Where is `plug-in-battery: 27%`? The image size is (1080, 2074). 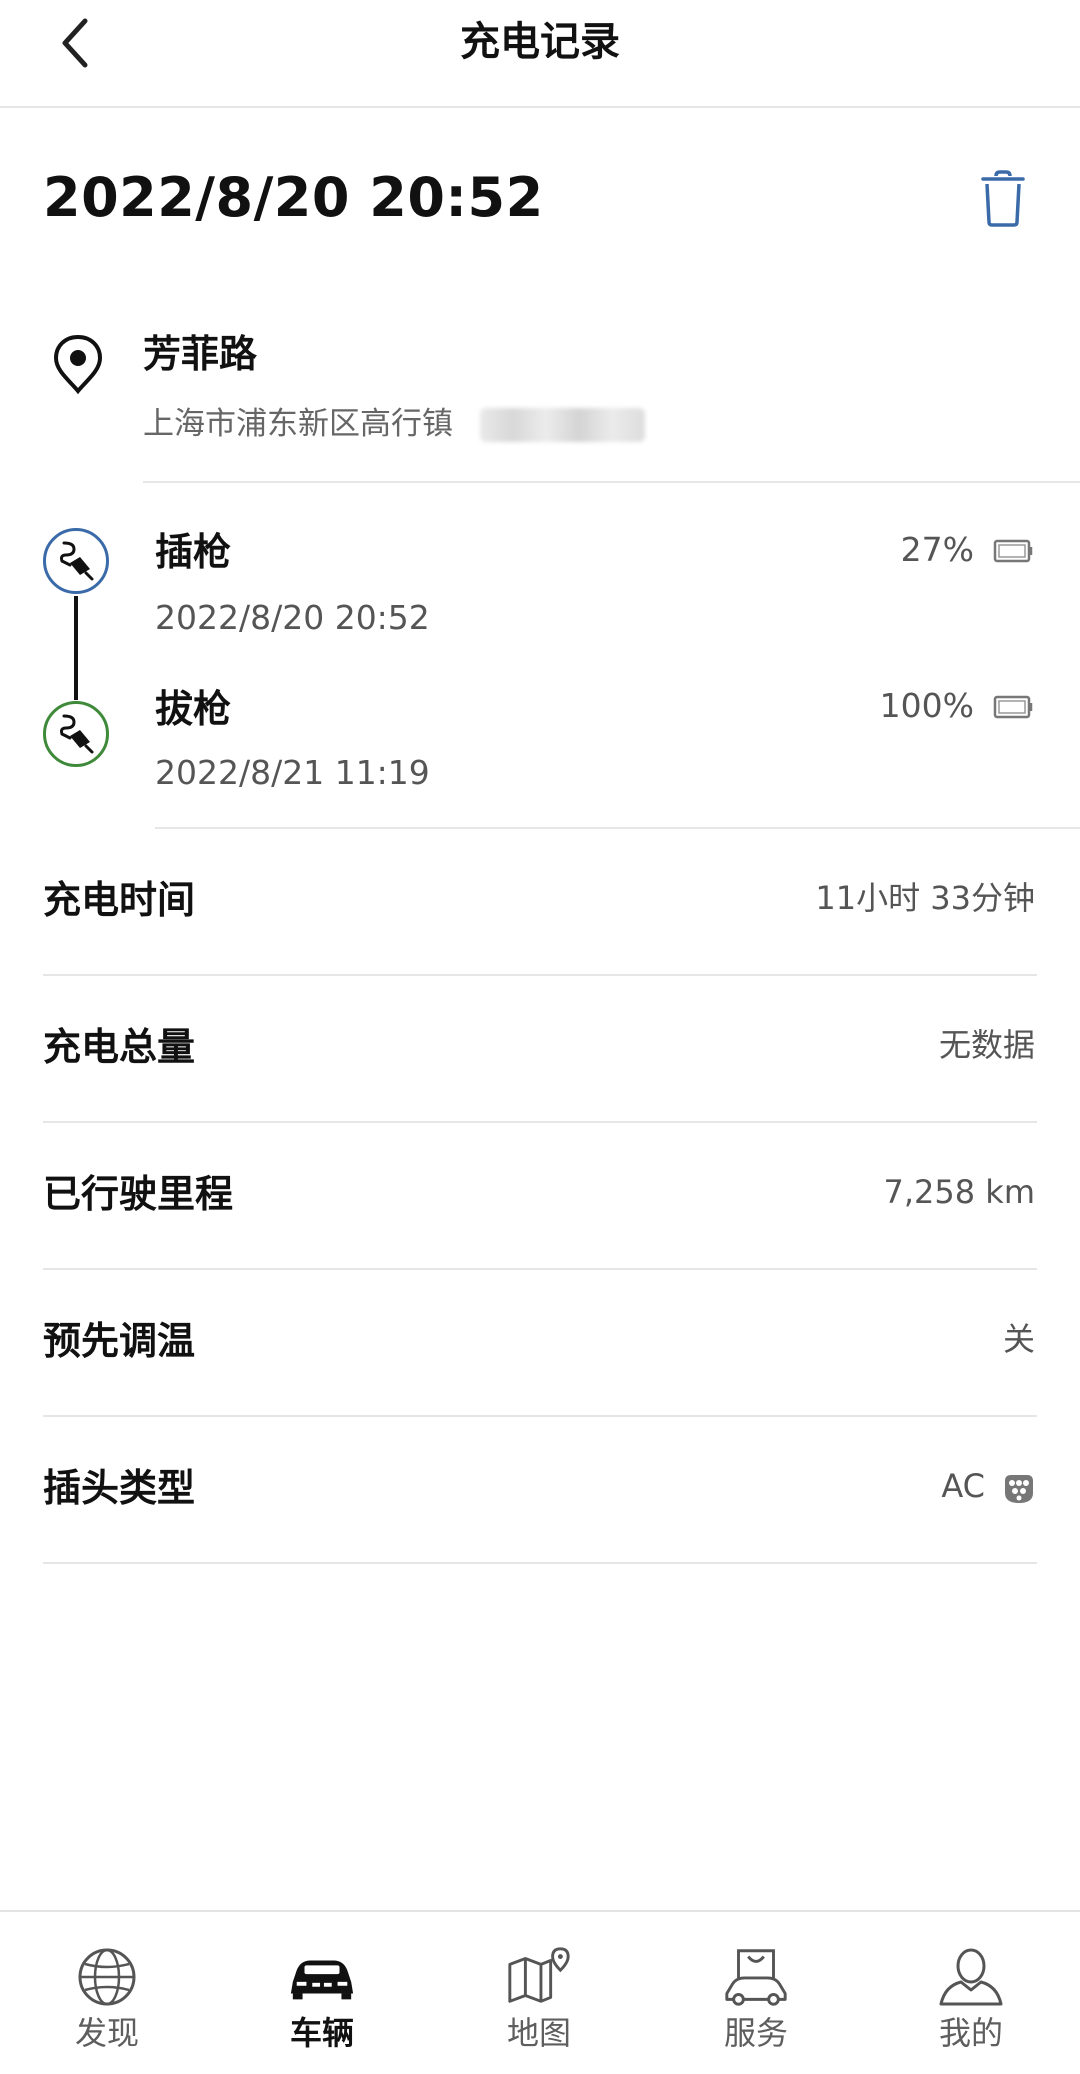
plug-in-battery: 27% is located at coordinates (937, 549).